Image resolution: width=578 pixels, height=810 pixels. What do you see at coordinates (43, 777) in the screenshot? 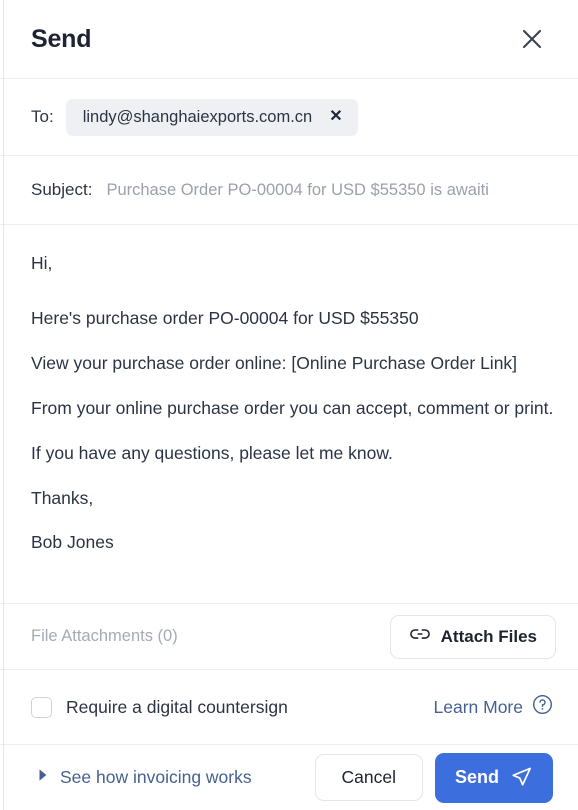
I see `triangle-right-icon` at bounding box center [43, 777].